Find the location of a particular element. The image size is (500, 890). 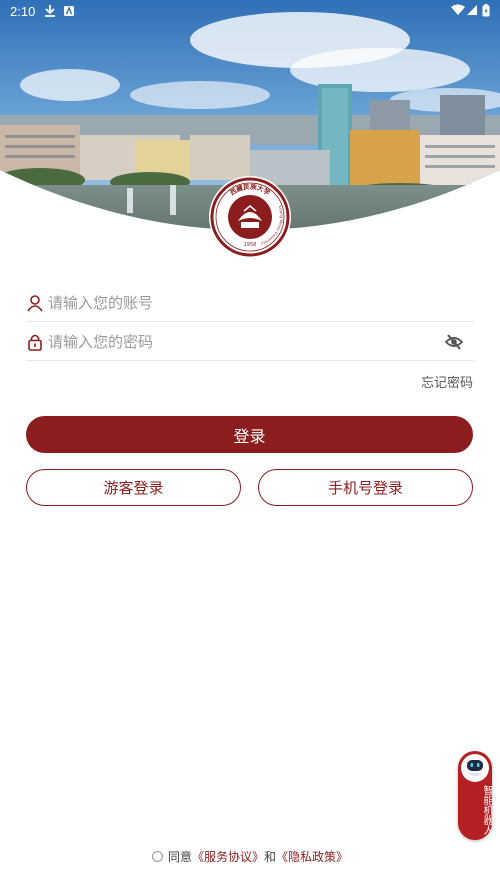

password-input is located at coordinates (248, 342).